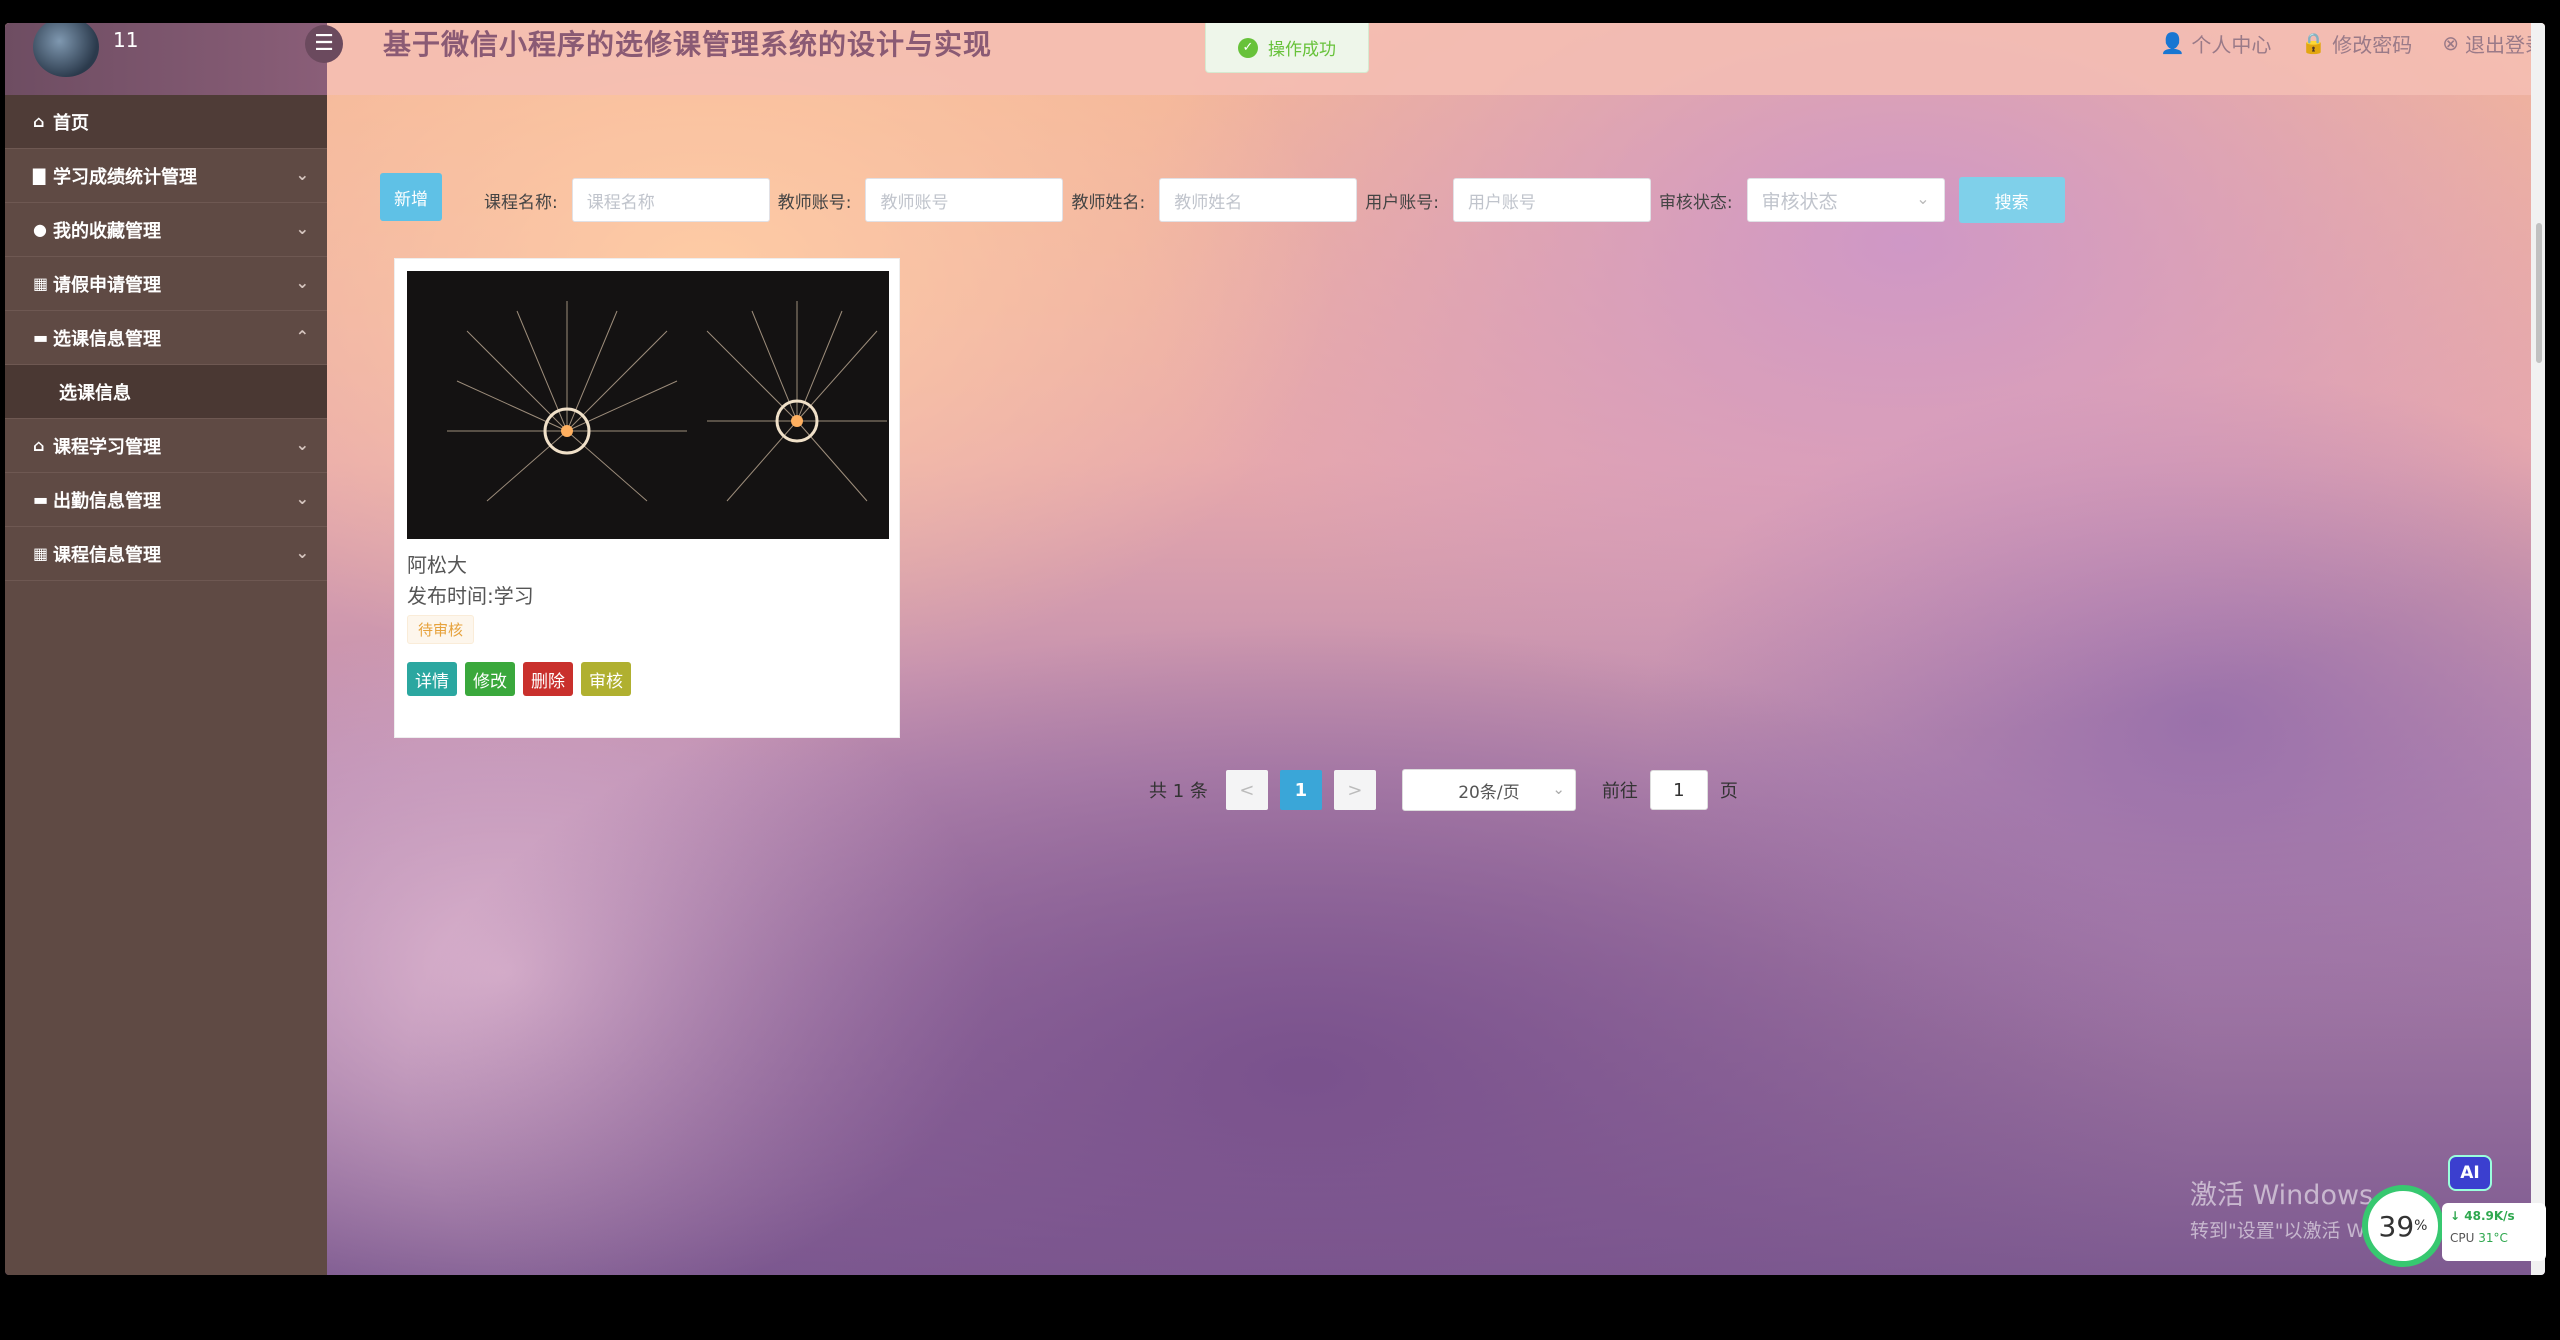  What do you see at coordinates (174, 59) in the screenshot?
I see `sidebar-header: 11 ☰` at bounding box center [174, 59].